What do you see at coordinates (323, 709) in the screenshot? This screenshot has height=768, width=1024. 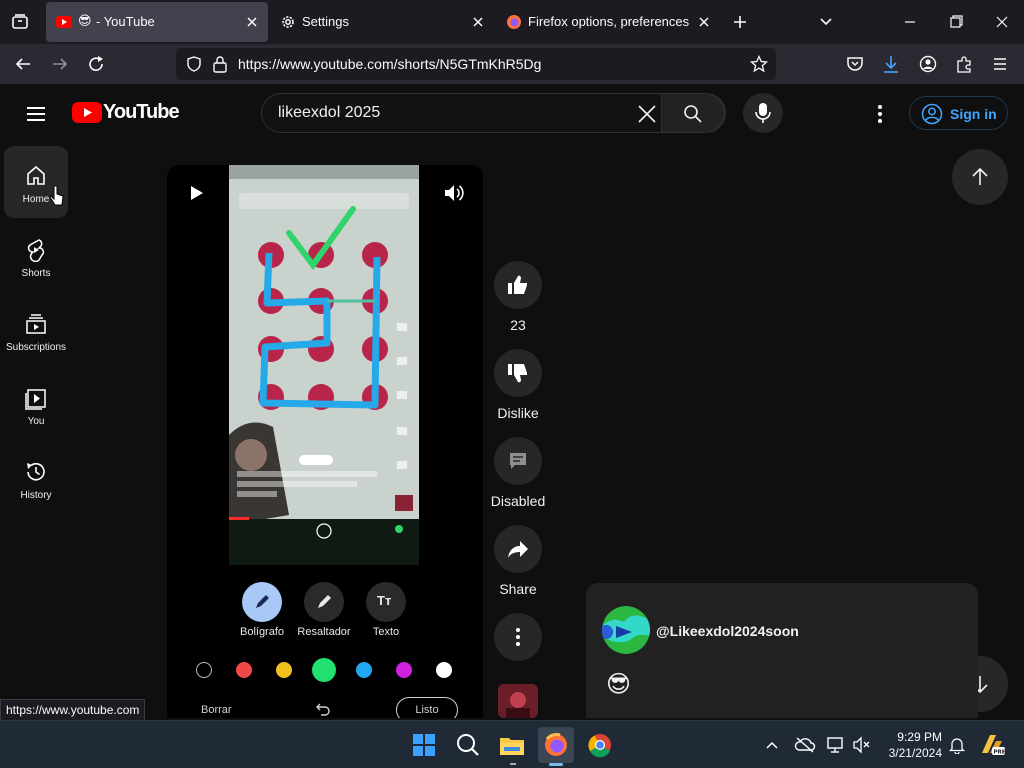 I see `undo-icon` at bounding box center [323, 709].